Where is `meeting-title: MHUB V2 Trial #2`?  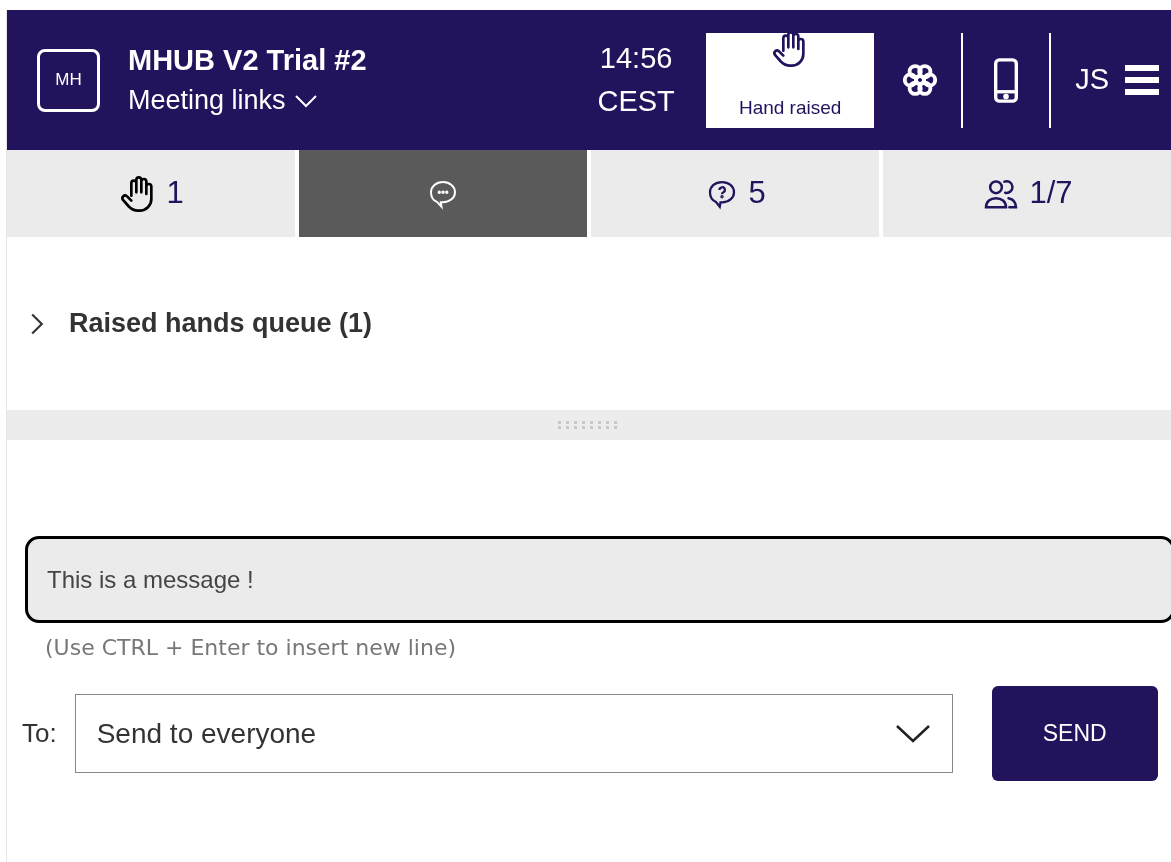 meeting-title: MHUB V2 Trial #2 is located at coordinates (247, 60).